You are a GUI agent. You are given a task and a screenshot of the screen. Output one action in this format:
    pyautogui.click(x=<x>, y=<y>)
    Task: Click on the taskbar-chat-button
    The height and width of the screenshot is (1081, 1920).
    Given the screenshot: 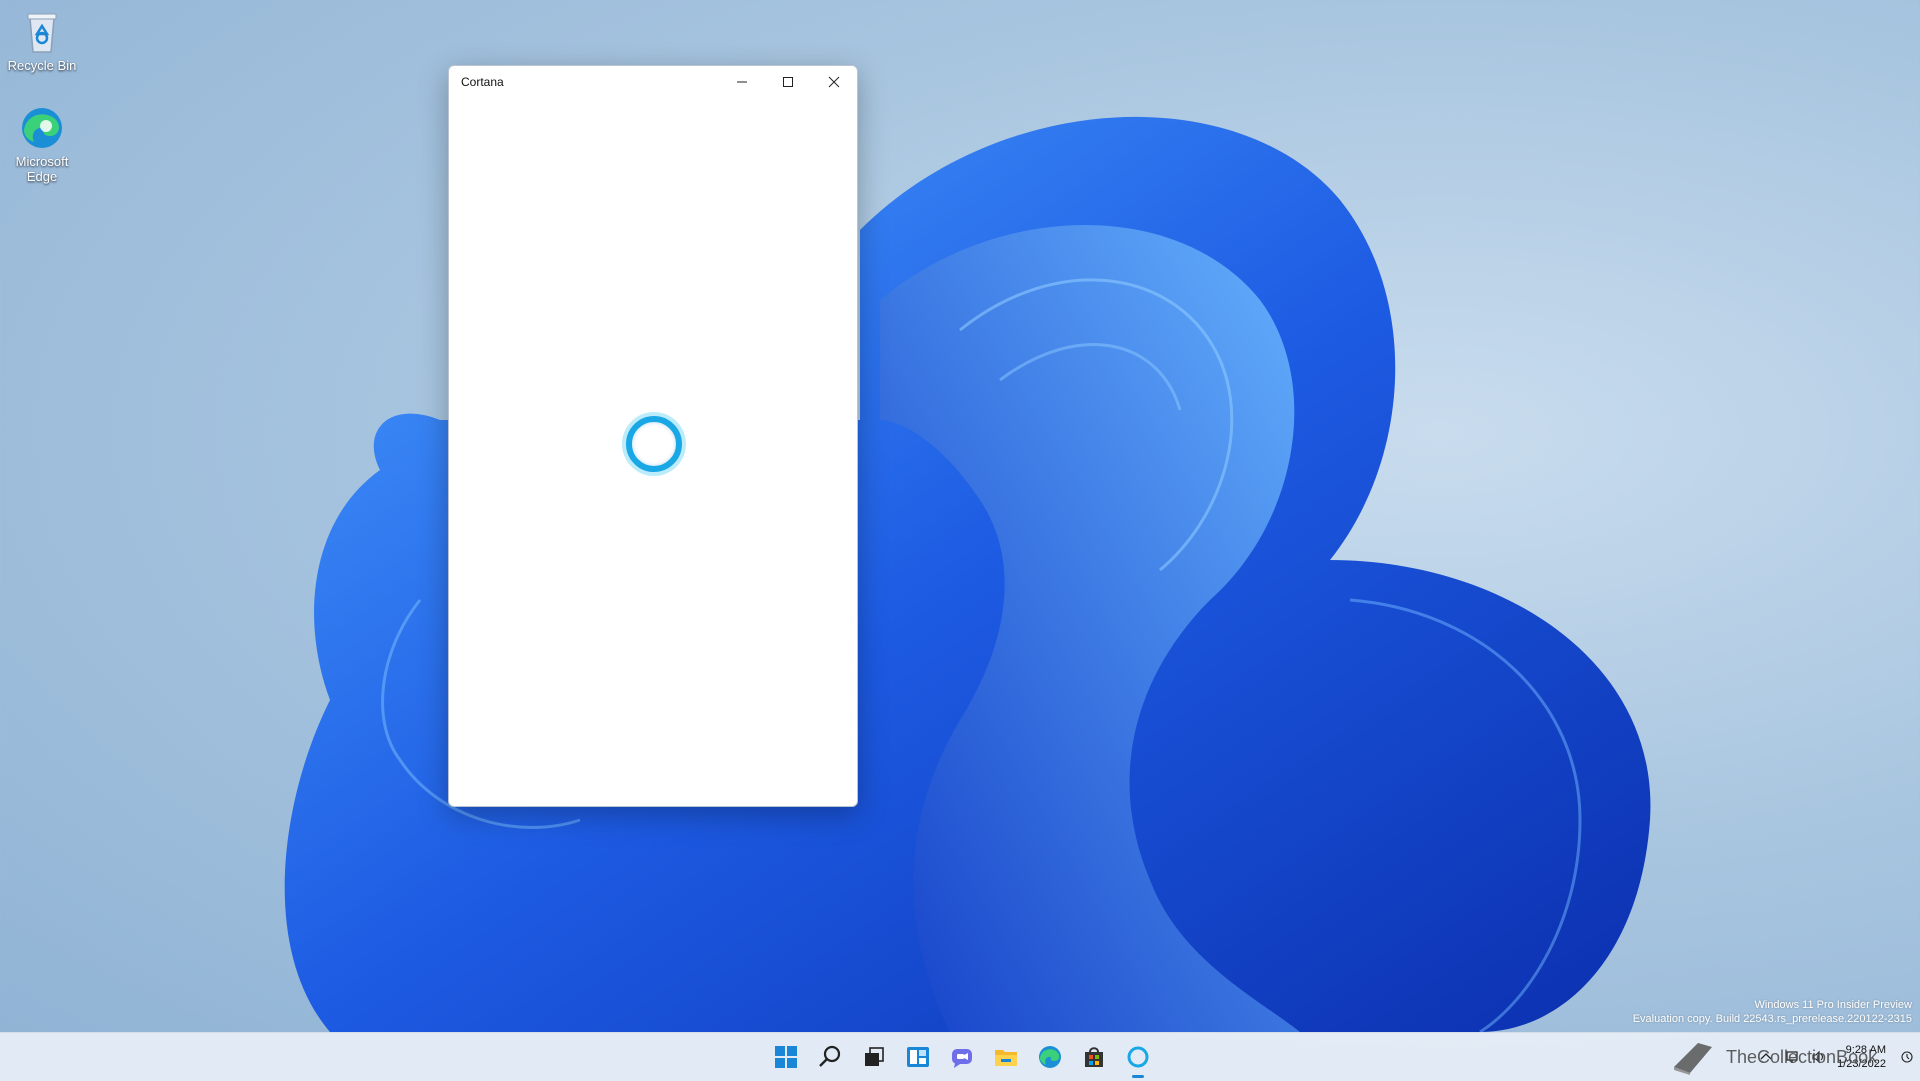 What is the action you would take?
    pyautogui.click(x=962, y=1057)
    